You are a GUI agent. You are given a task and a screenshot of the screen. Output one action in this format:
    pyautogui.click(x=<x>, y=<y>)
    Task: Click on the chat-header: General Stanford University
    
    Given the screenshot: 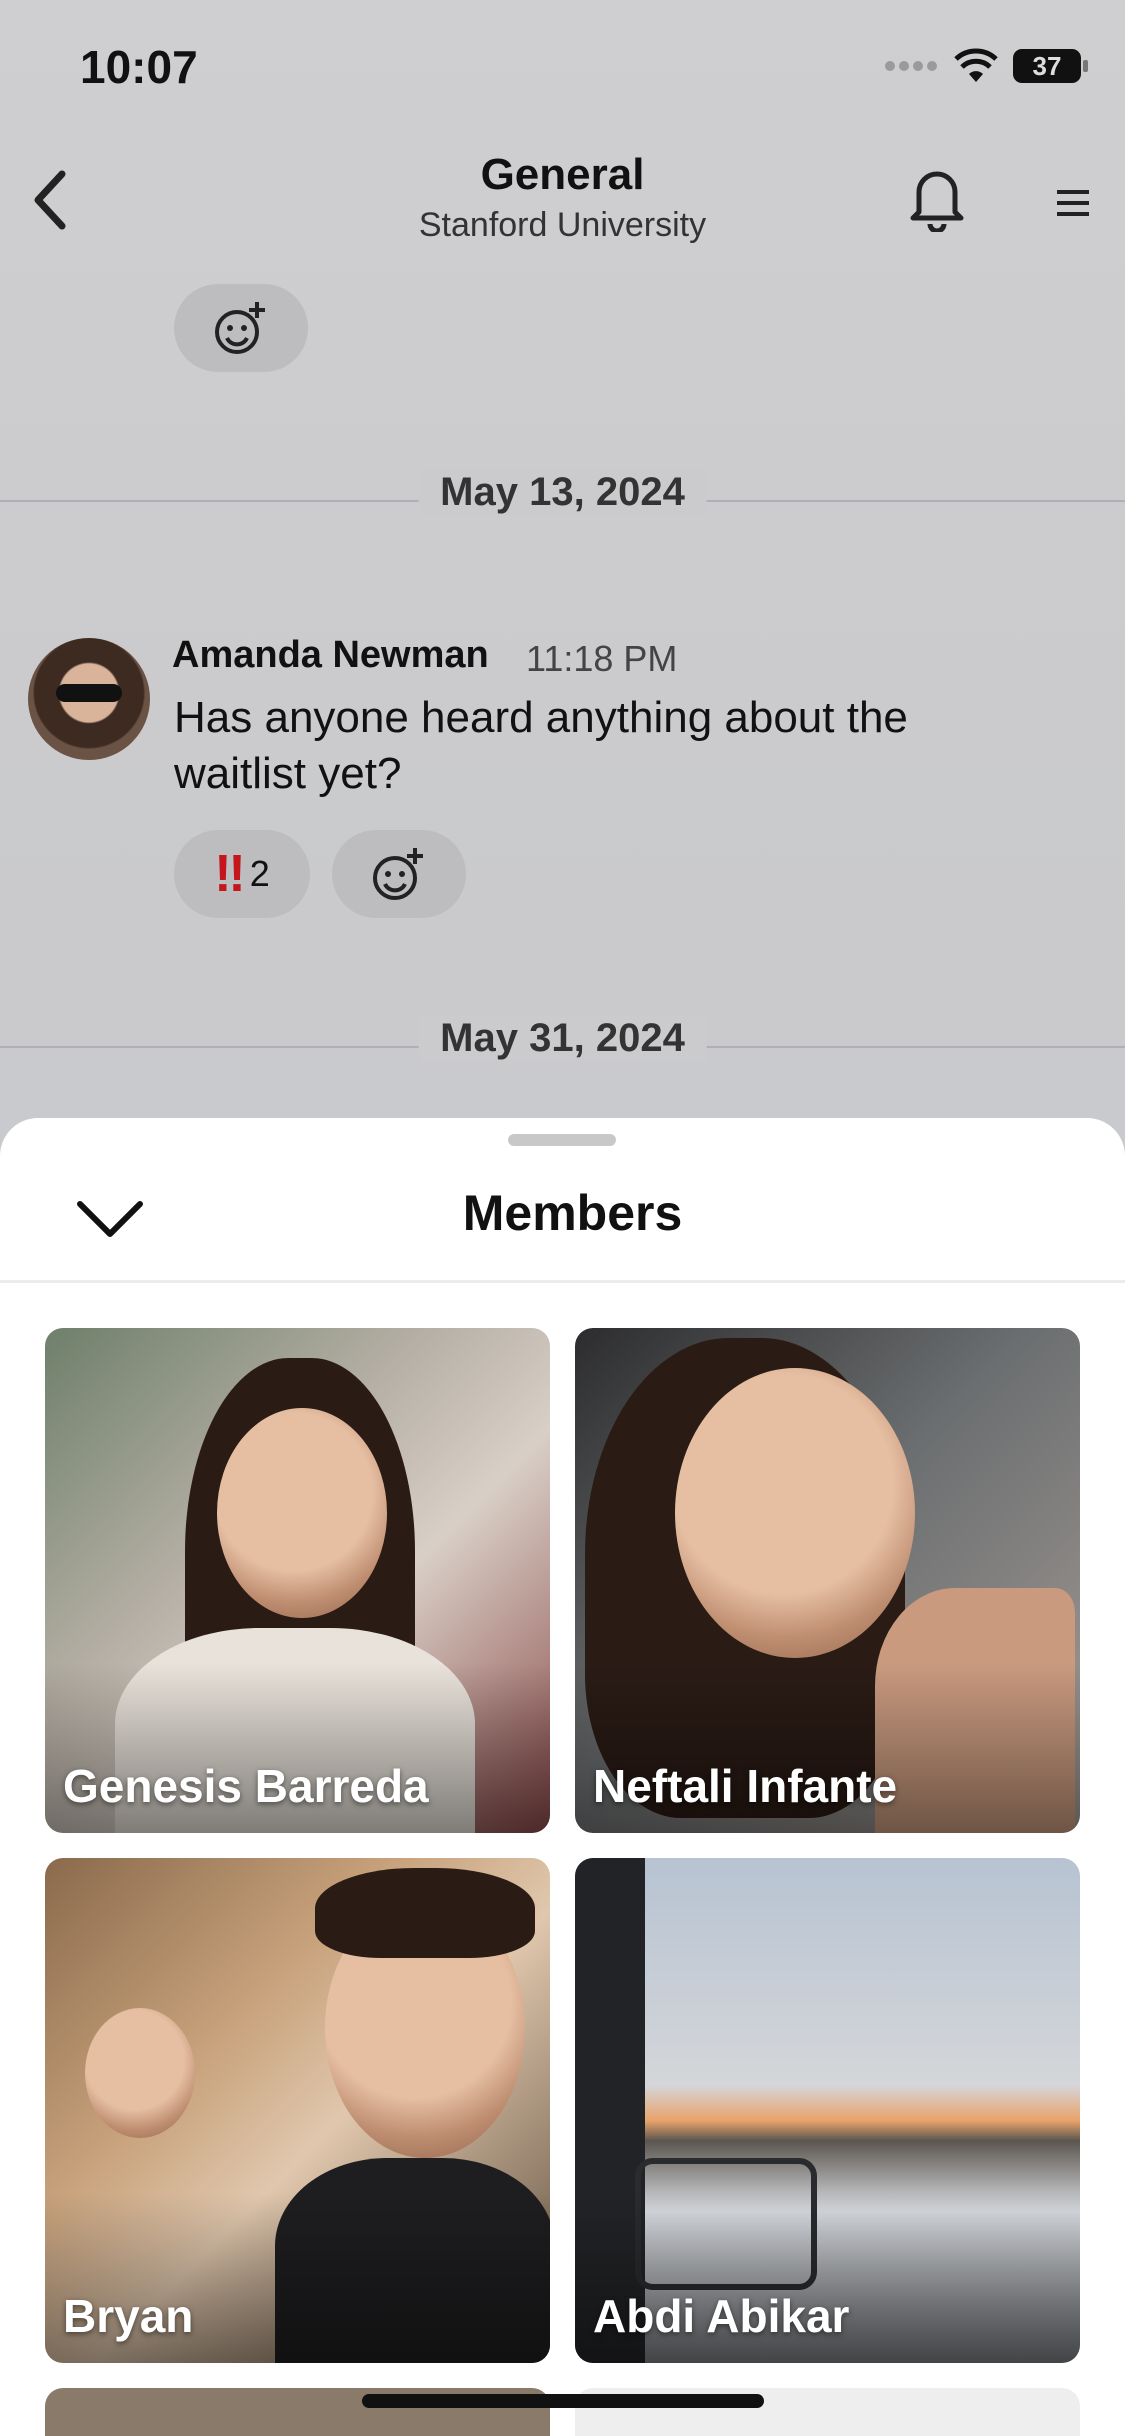 What is the action you would take?
    pyautogui.click(x=562, y=200)
    